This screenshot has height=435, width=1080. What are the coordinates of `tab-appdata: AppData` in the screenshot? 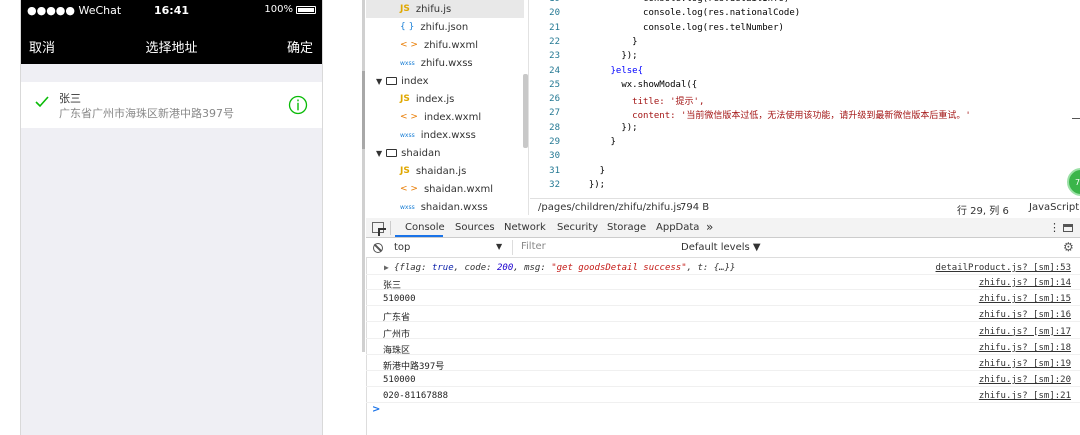 It's located at (677, 227).